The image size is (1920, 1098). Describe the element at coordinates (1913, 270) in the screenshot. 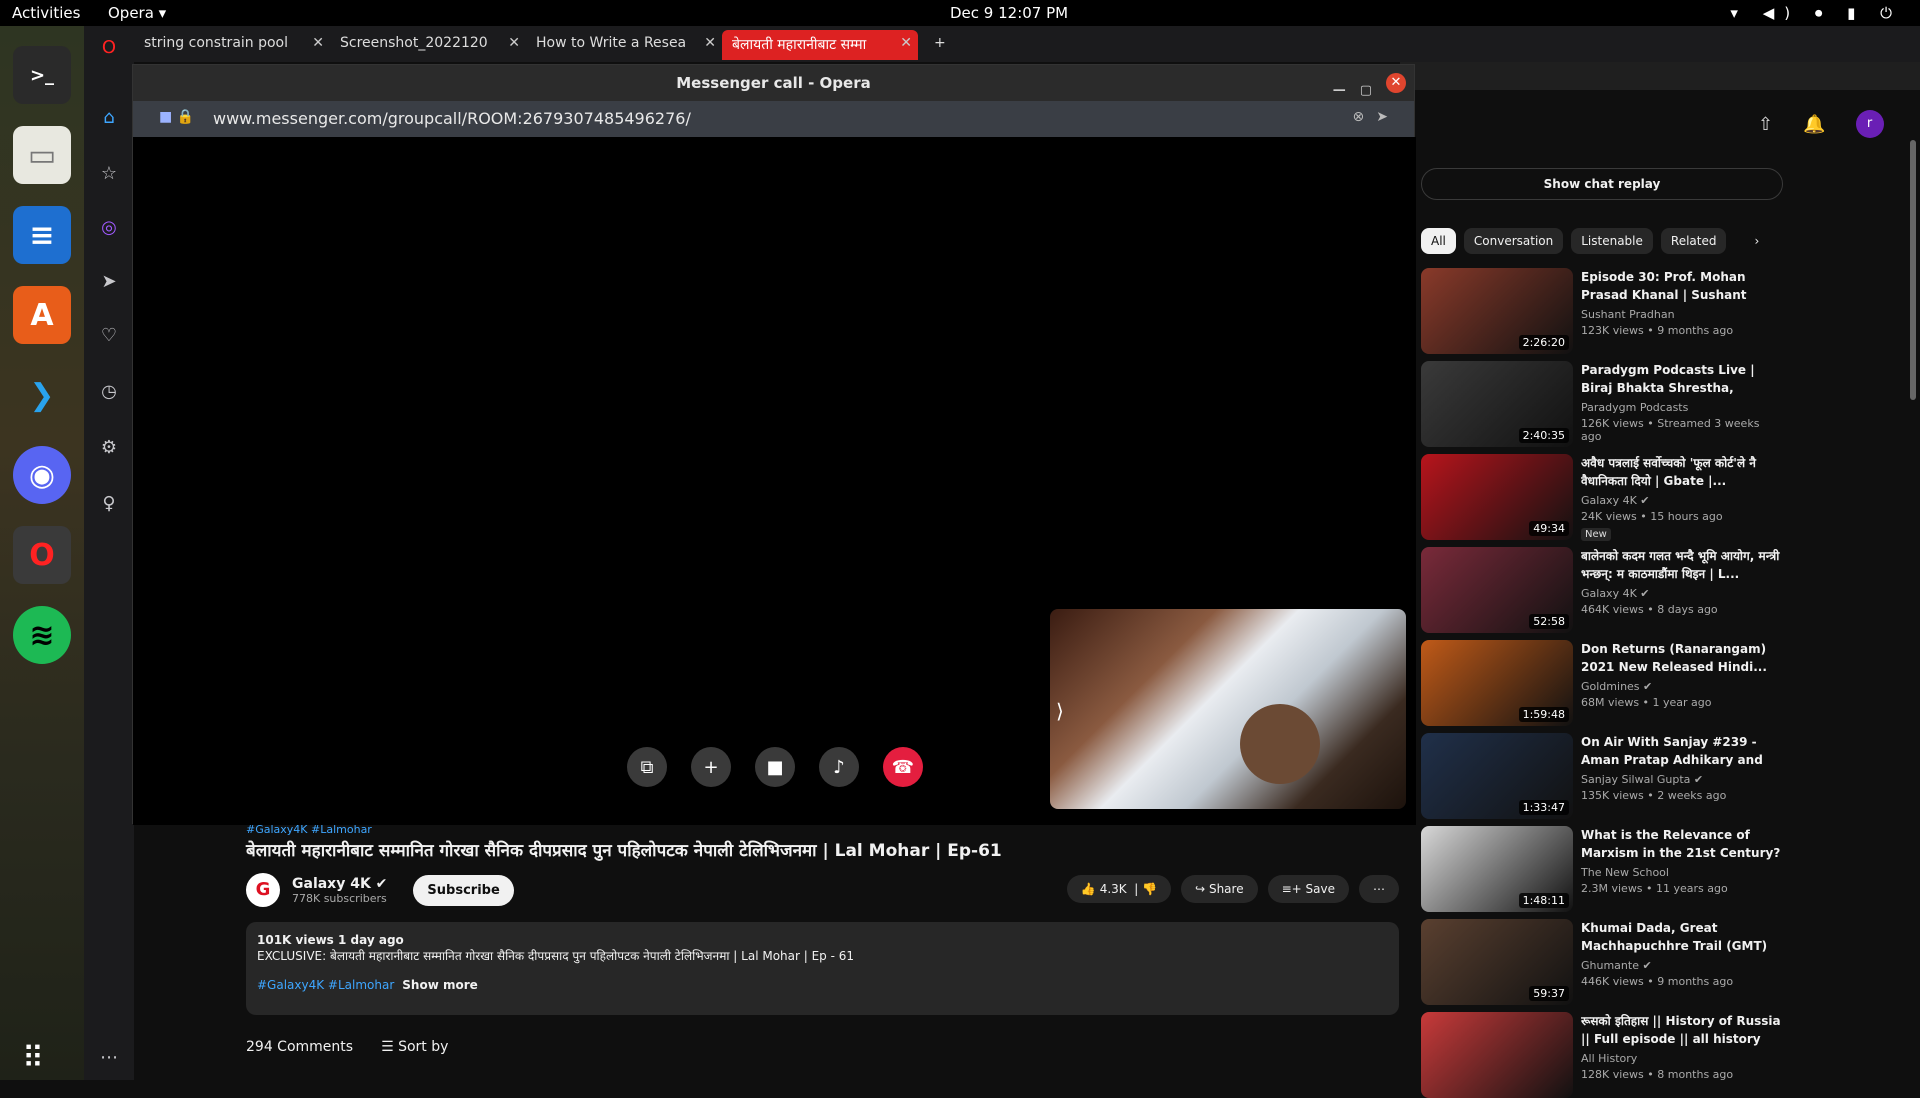

I see `scrollbar` at that location.